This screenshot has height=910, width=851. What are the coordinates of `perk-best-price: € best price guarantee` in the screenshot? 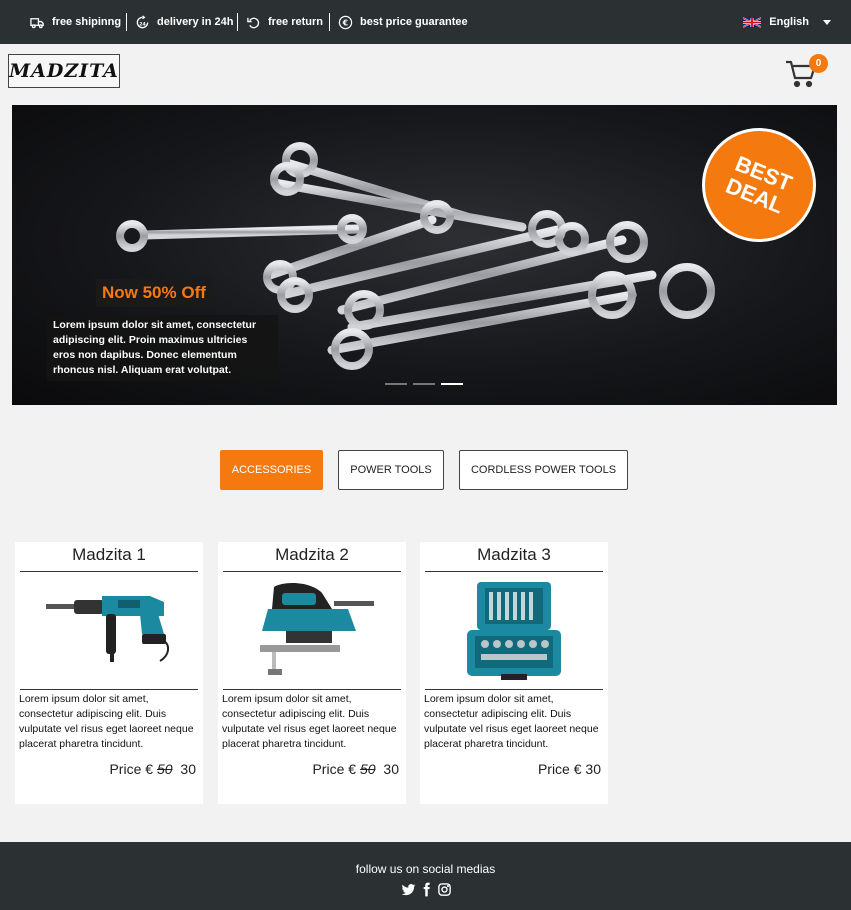 It's located at (403, 22).